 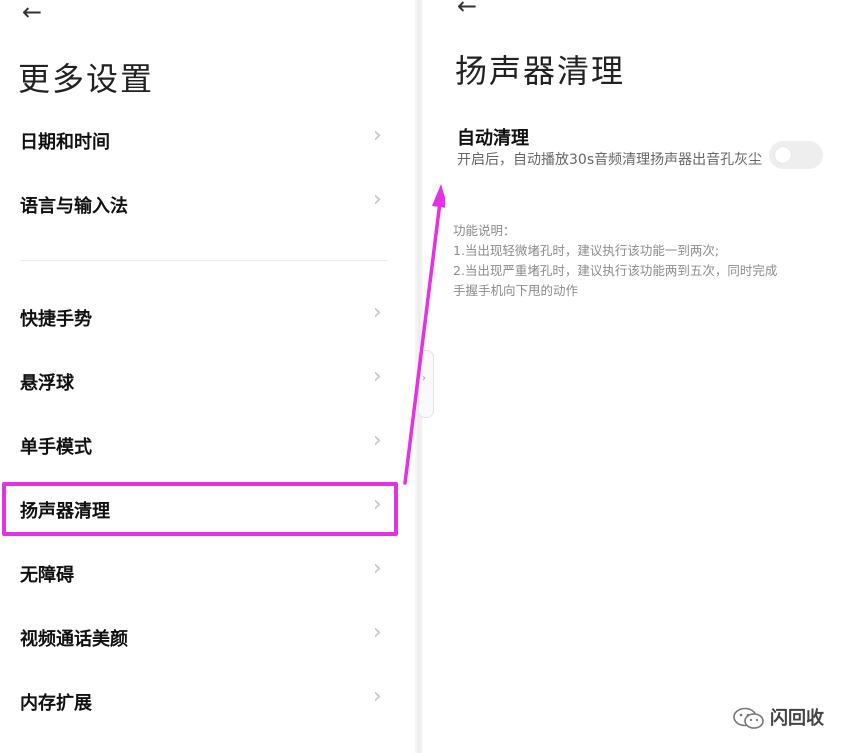 What do you see at coordinates (56, 447) in the screenshot?
I see `settings-item-label: 单手模式` at bounding box center [56, 447].